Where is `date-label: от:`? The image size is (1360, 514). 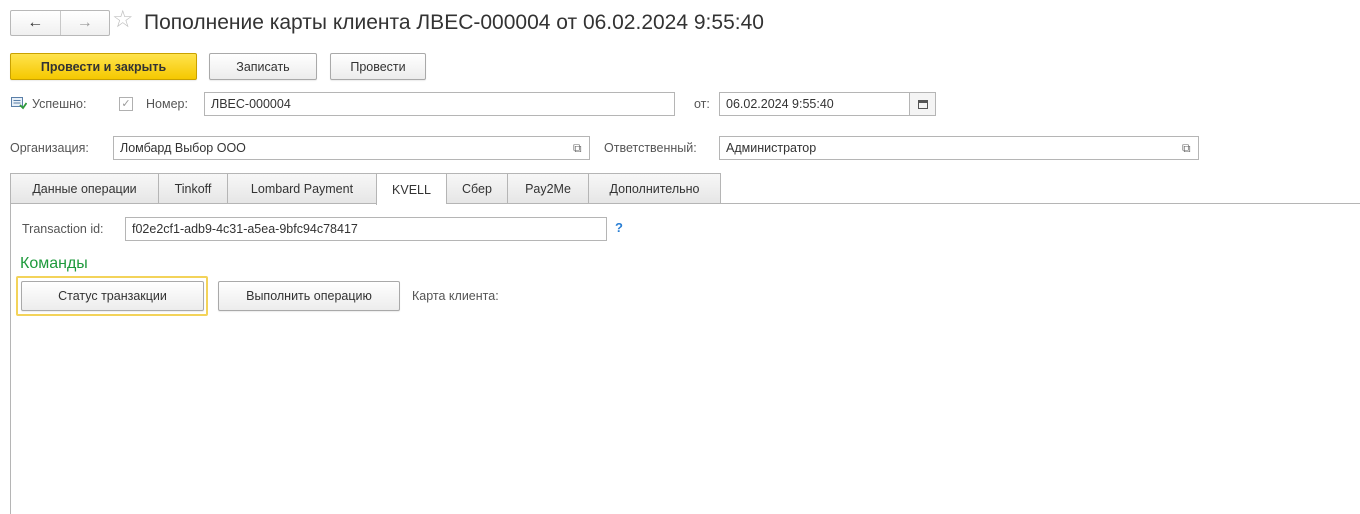 date-label: от: is located at coordinates (702, 104).